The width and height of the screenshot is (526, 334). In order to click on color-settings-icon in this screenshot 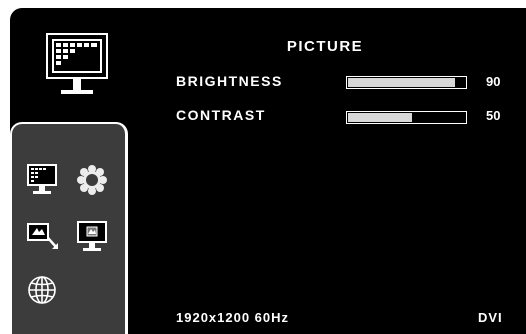, I will do `click(92, 180)`.